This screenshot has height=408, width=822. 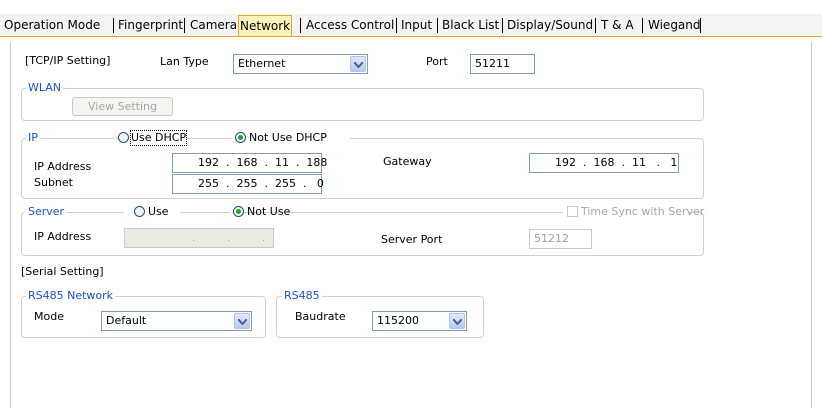 I want to click on tab-camera: Camera, so click(x=213, y=25).